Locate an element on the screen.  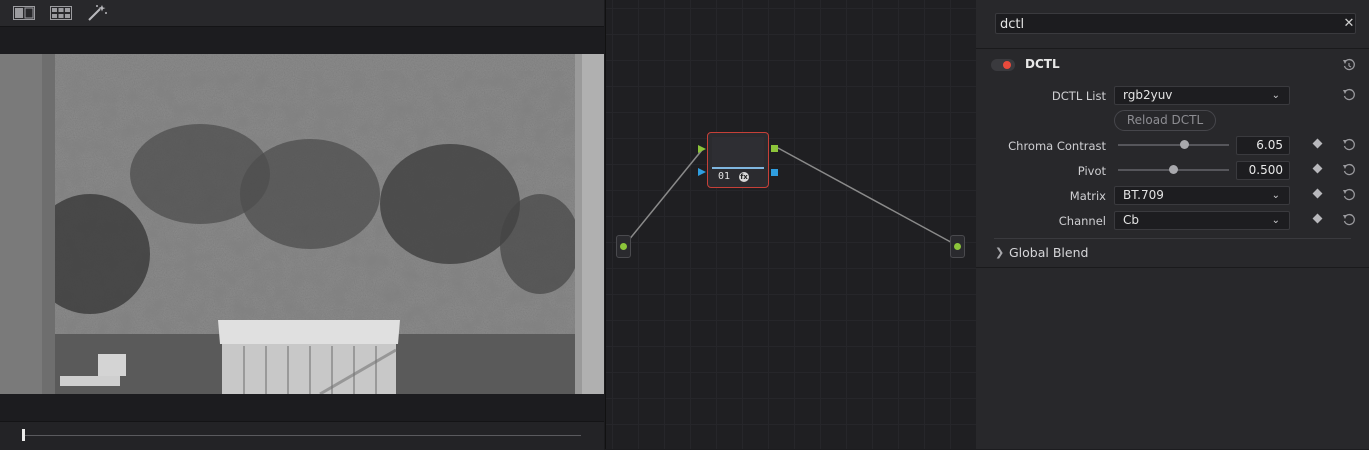
output-dot is located at coordinates (957, 246).